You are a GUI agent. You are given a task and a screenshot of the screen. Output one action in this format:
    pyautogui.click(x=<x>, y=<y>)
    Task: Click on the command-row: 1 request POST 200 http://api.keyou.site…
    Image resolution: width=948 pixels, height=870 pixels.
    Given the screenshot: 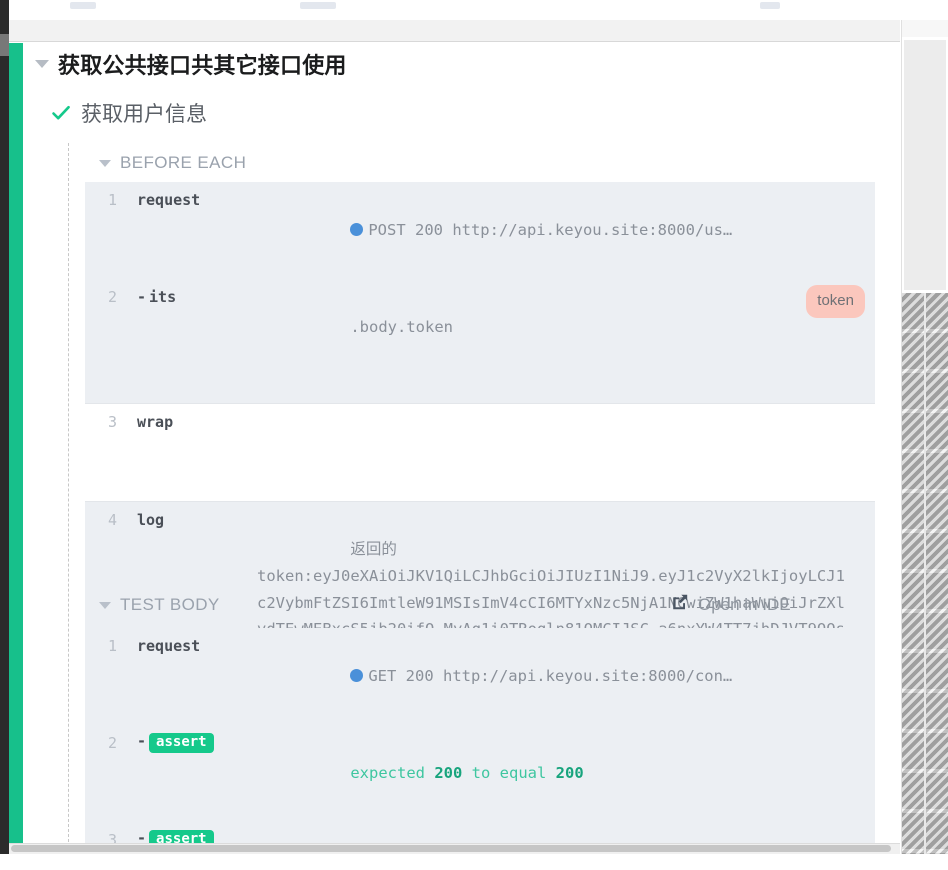 What is the action you would take?
    pyautogui.click(x=480, y=230)
    